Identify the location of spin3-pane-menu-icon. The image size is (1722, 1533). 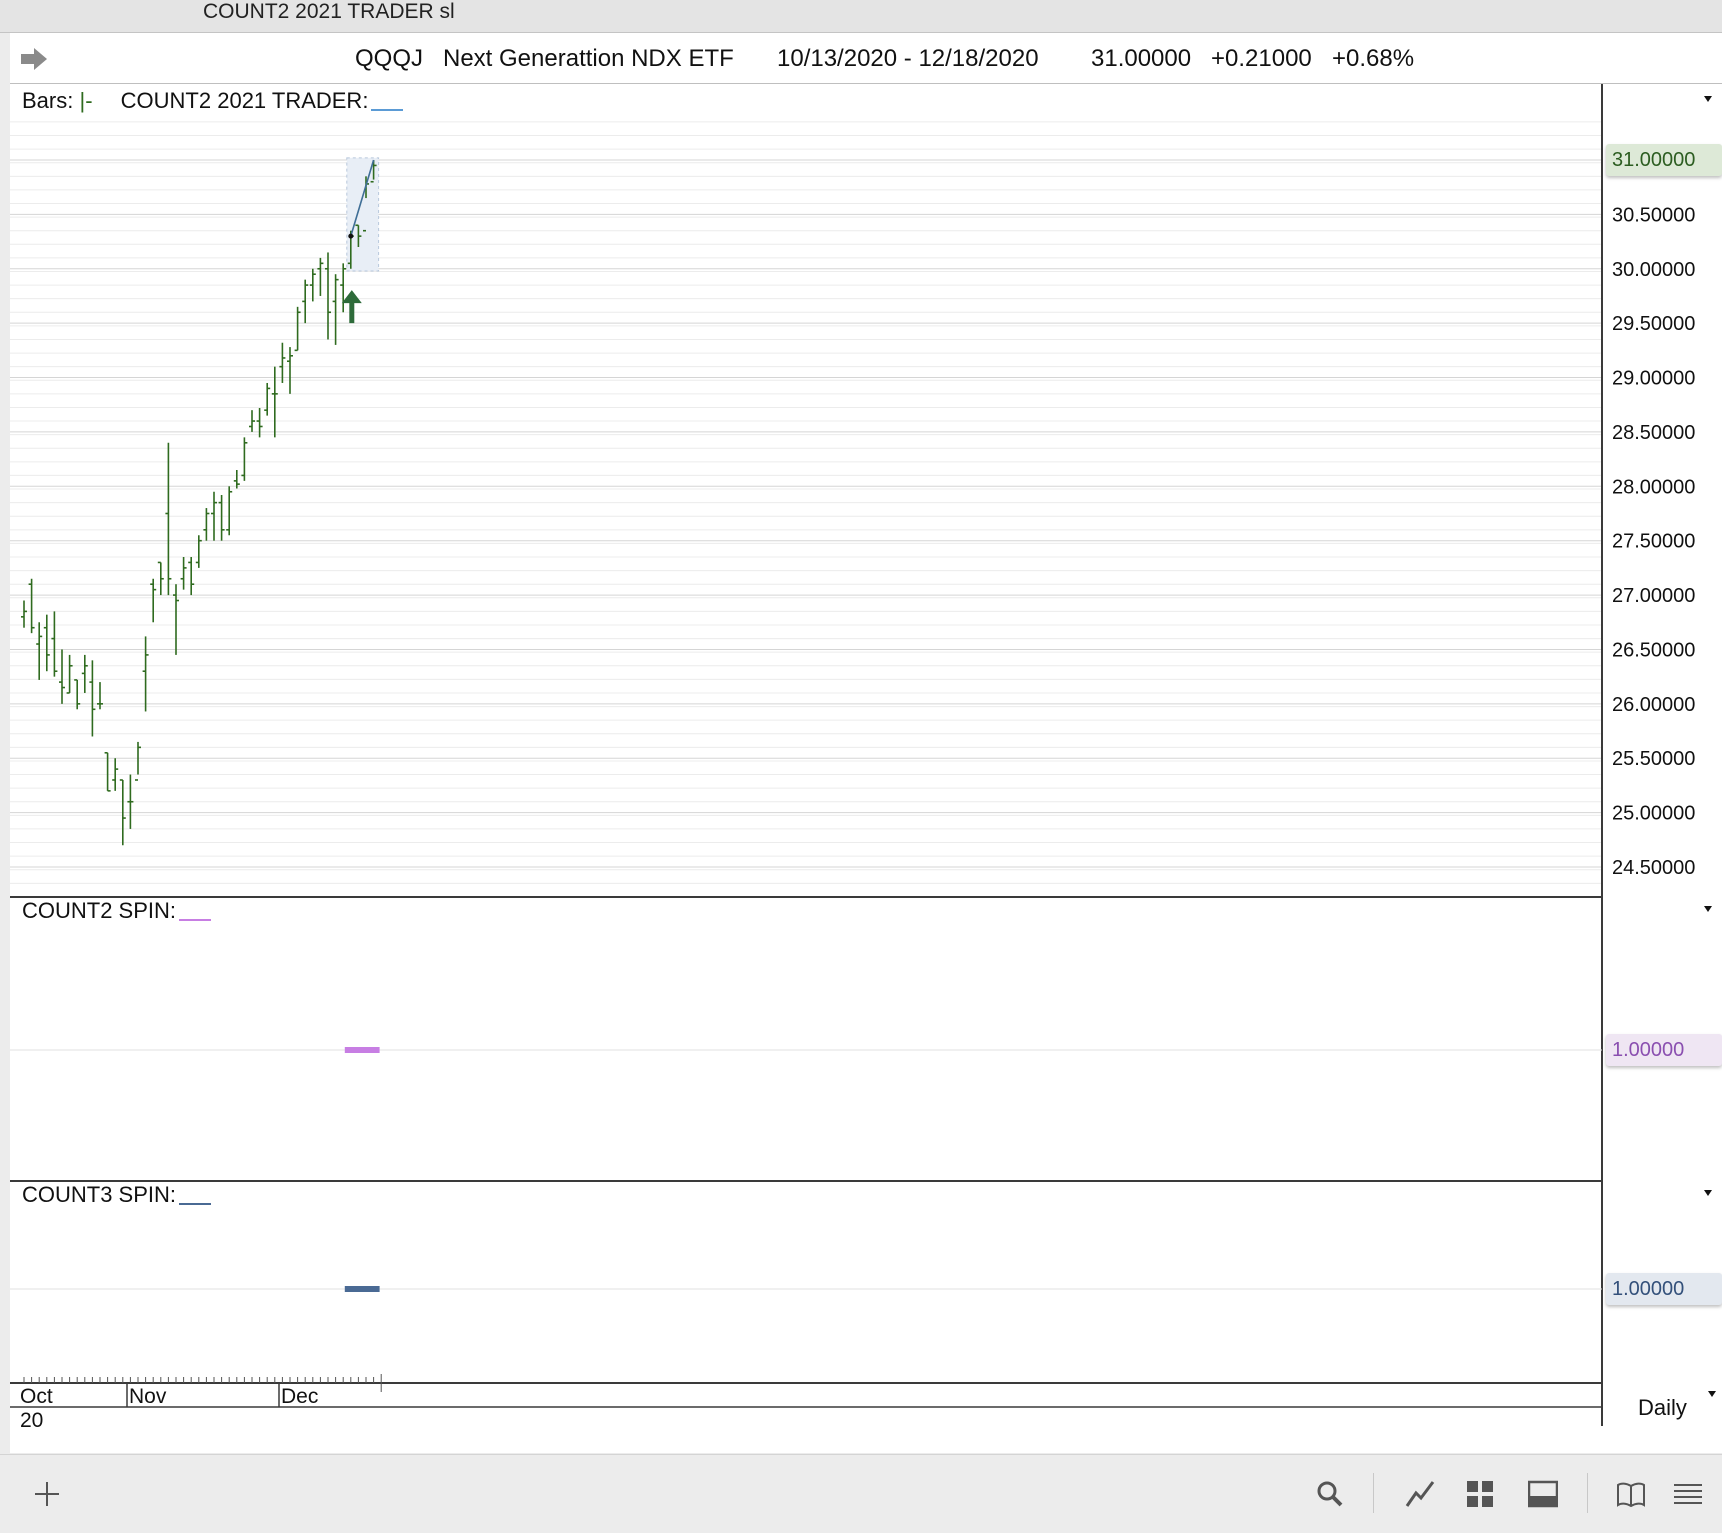
(1708, 1193).